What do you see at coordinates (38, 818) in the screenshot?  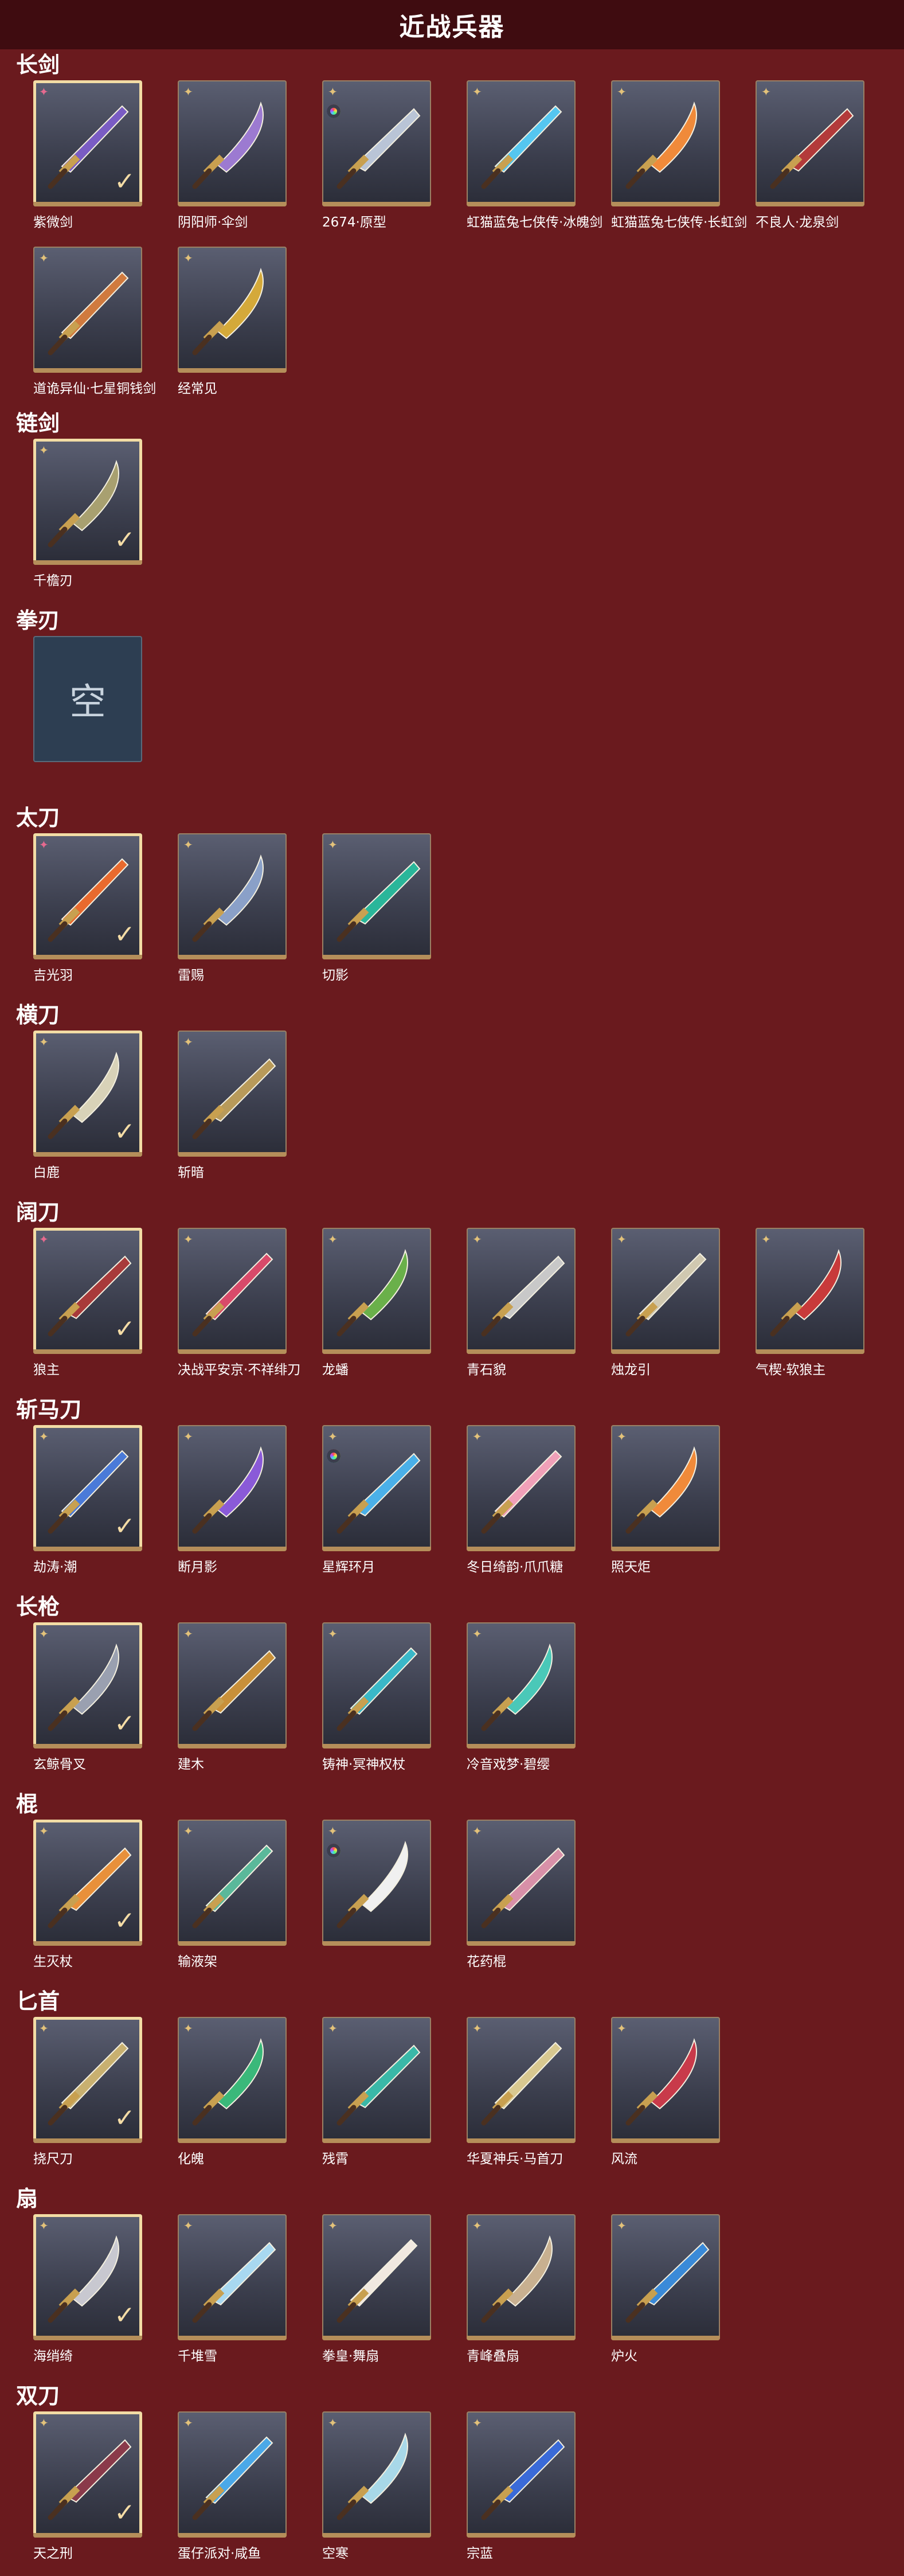 I see `category-title: 太刀` at bounding box center [38, 818].